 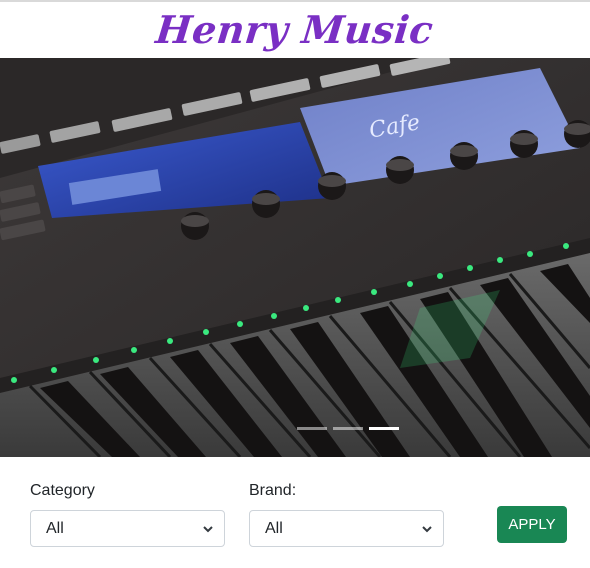 I want to click on brand-label: Brand:, so click(x=273, y=490).